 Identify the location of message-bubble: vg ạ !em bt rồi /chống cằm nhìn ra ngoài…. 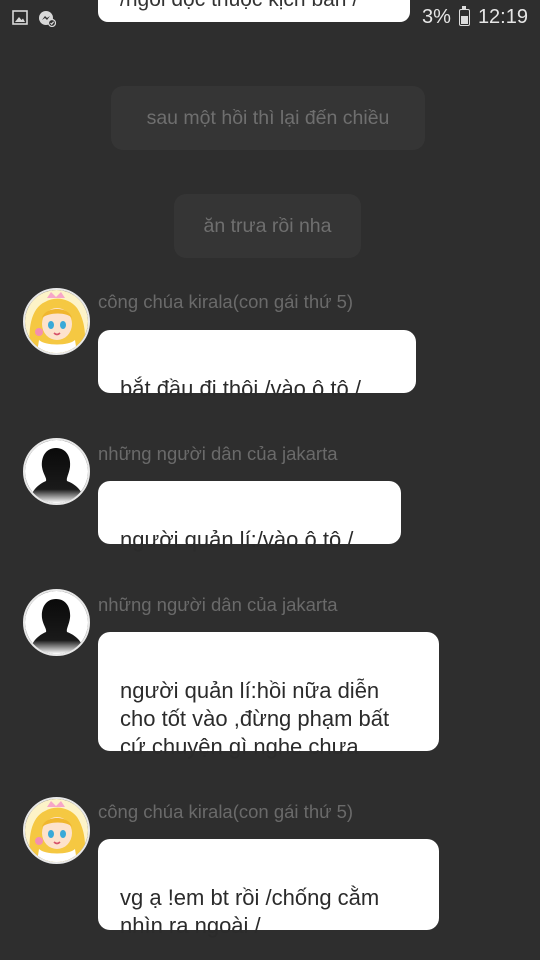
(268, 888).